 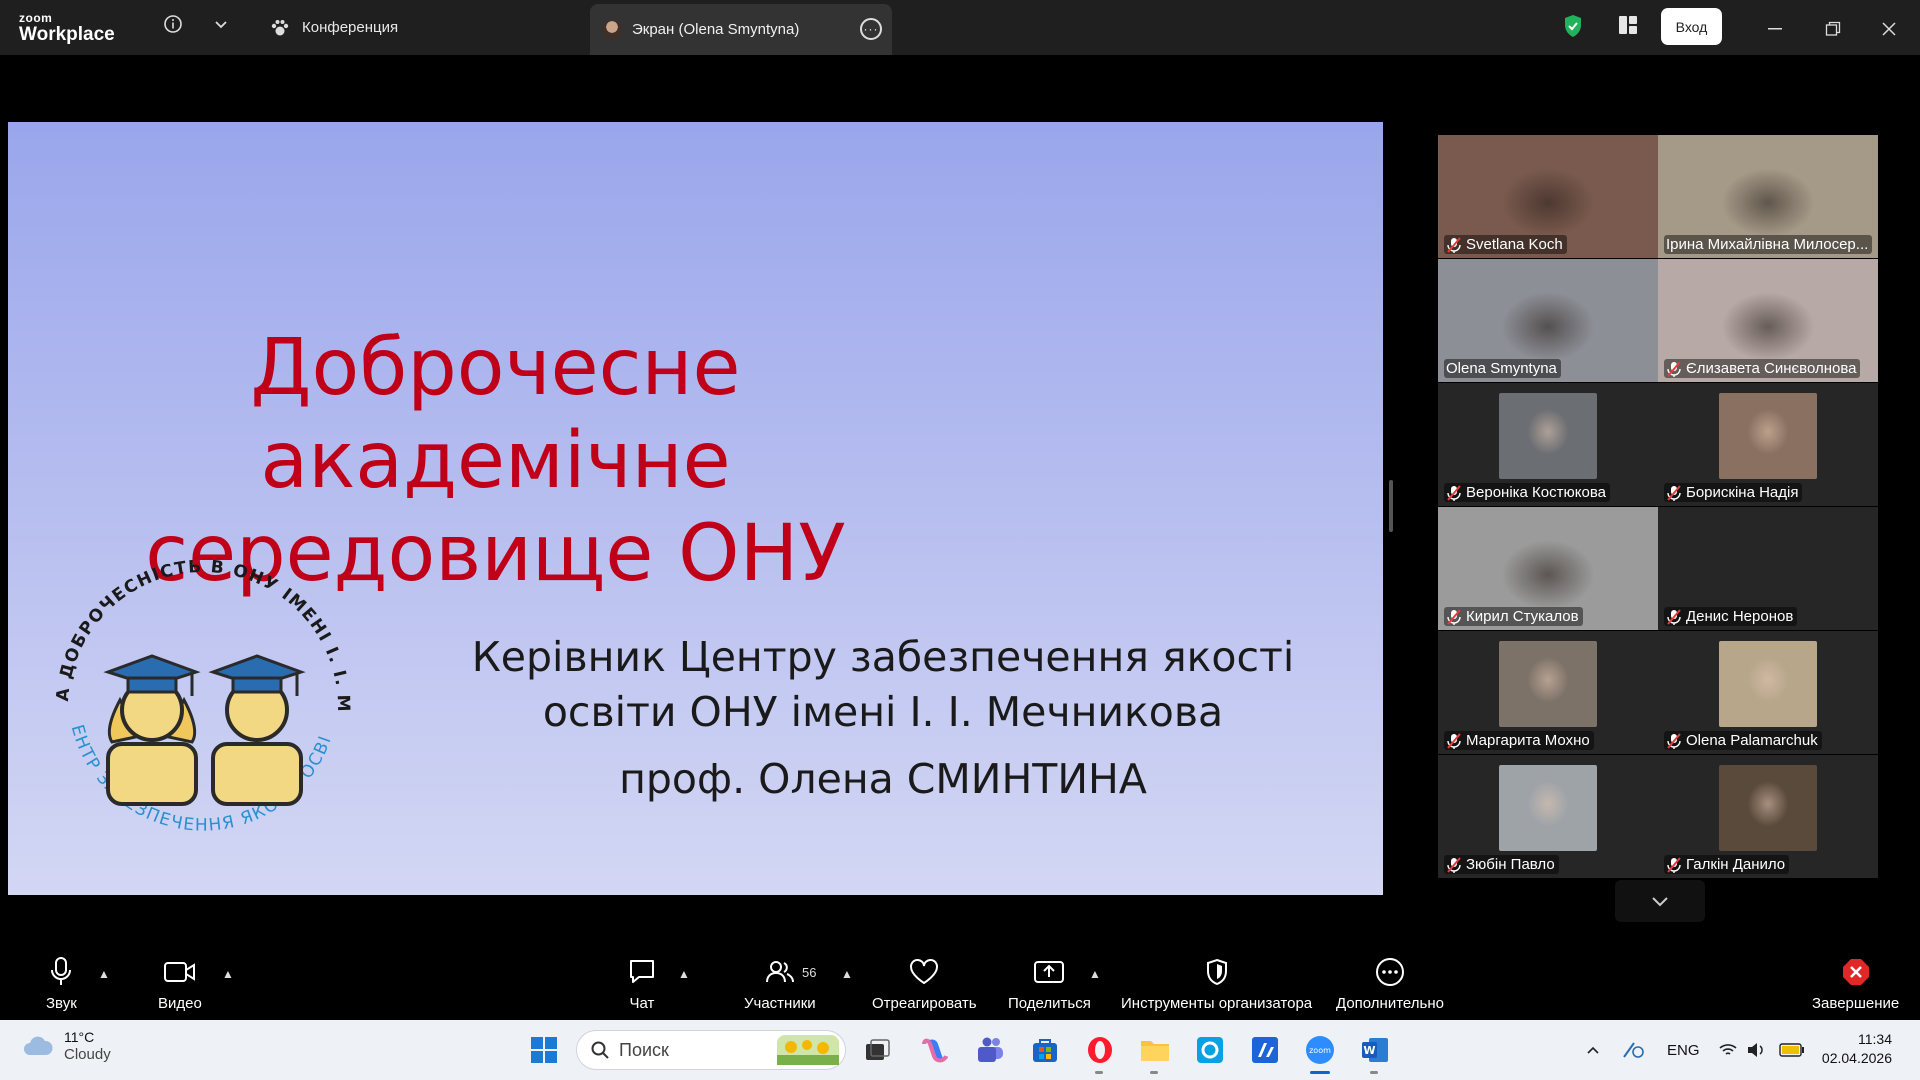 What do you see at coordinates (716, 29) in the screenshot?
I see `tab-screen-label: Экран (Olena Smyntyna)` at bounding box center [716, 29].